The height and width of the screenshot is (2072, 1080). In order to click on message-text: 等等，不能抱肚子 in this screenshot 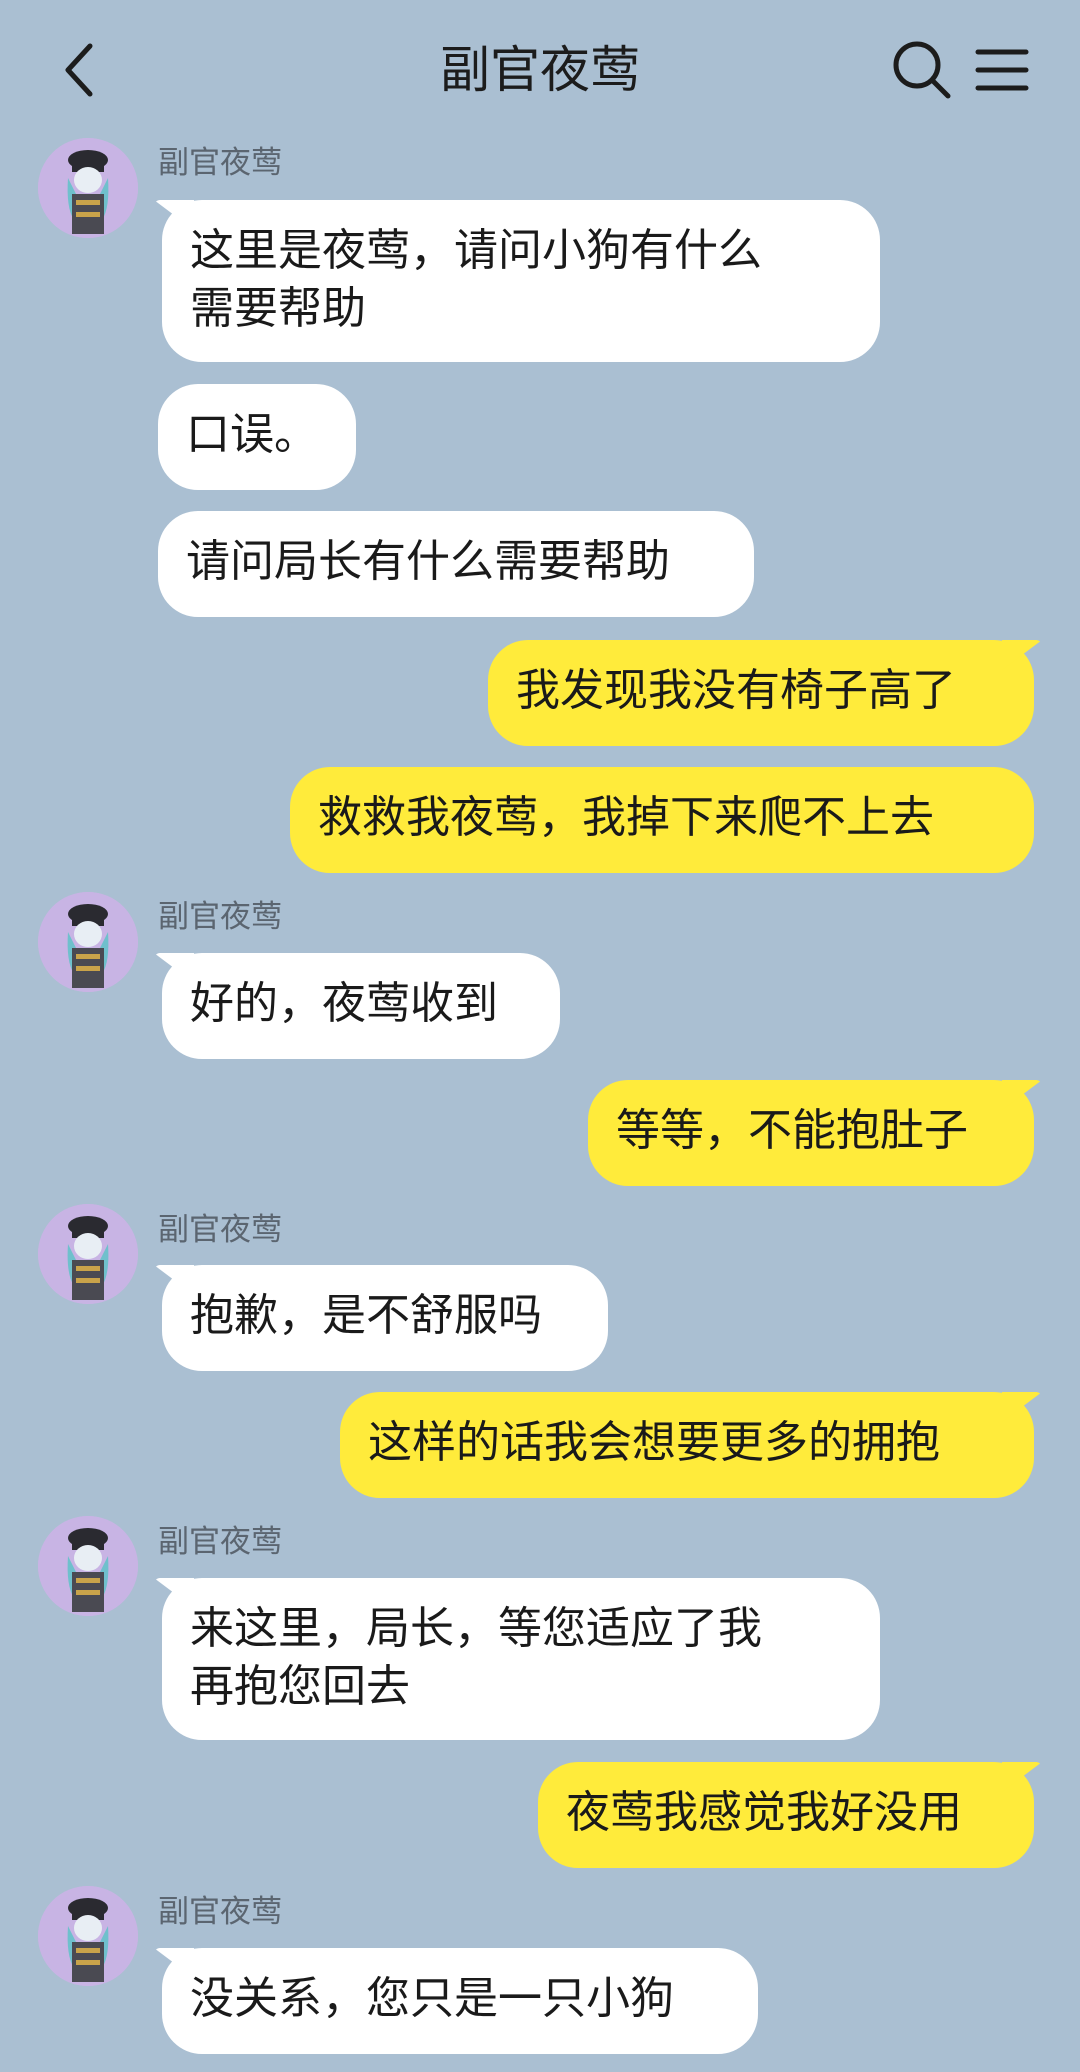, I will do `click(792, 1130)`.